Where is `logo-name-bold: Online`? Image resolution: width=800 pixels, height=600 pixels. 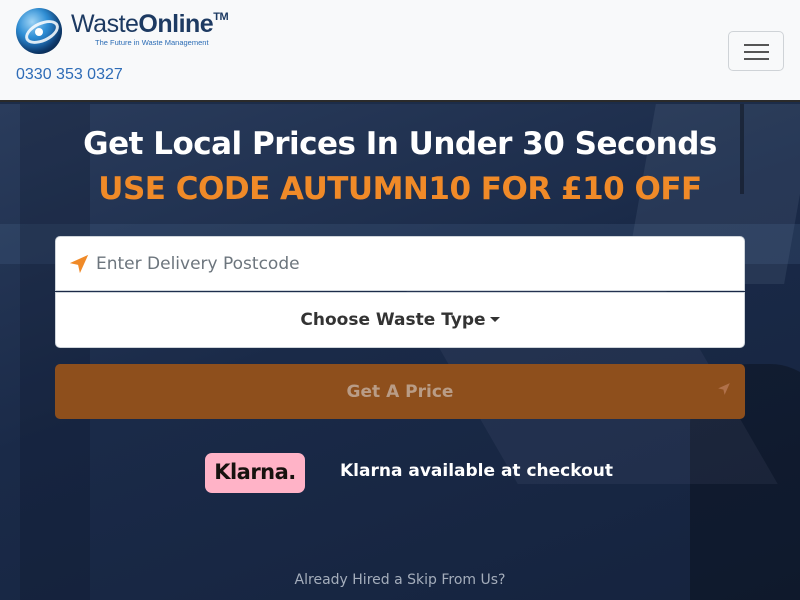
logo-name-bold: Online is located at coordinates (176, 24).